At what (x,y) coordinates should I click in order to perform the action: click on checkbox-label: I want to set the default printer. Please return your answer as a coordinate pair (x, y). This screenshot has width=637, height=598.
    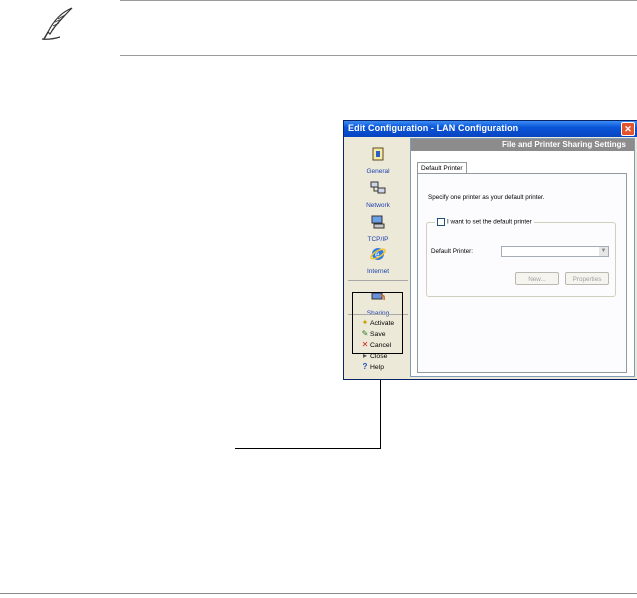
    Looking at the image, I should click on (489, 222).